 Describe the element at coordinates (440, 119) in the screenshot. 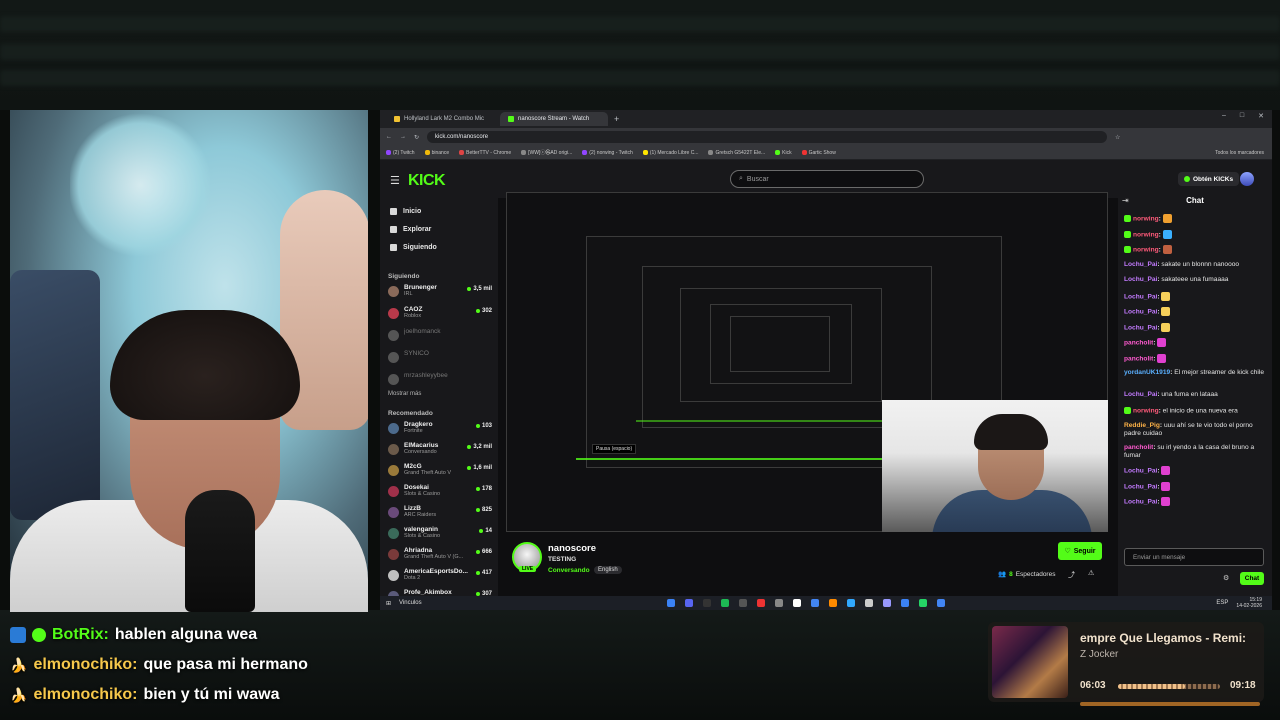

I see `tab-hollyland: Hollyland Lark M2 Combo Mic` at that location.